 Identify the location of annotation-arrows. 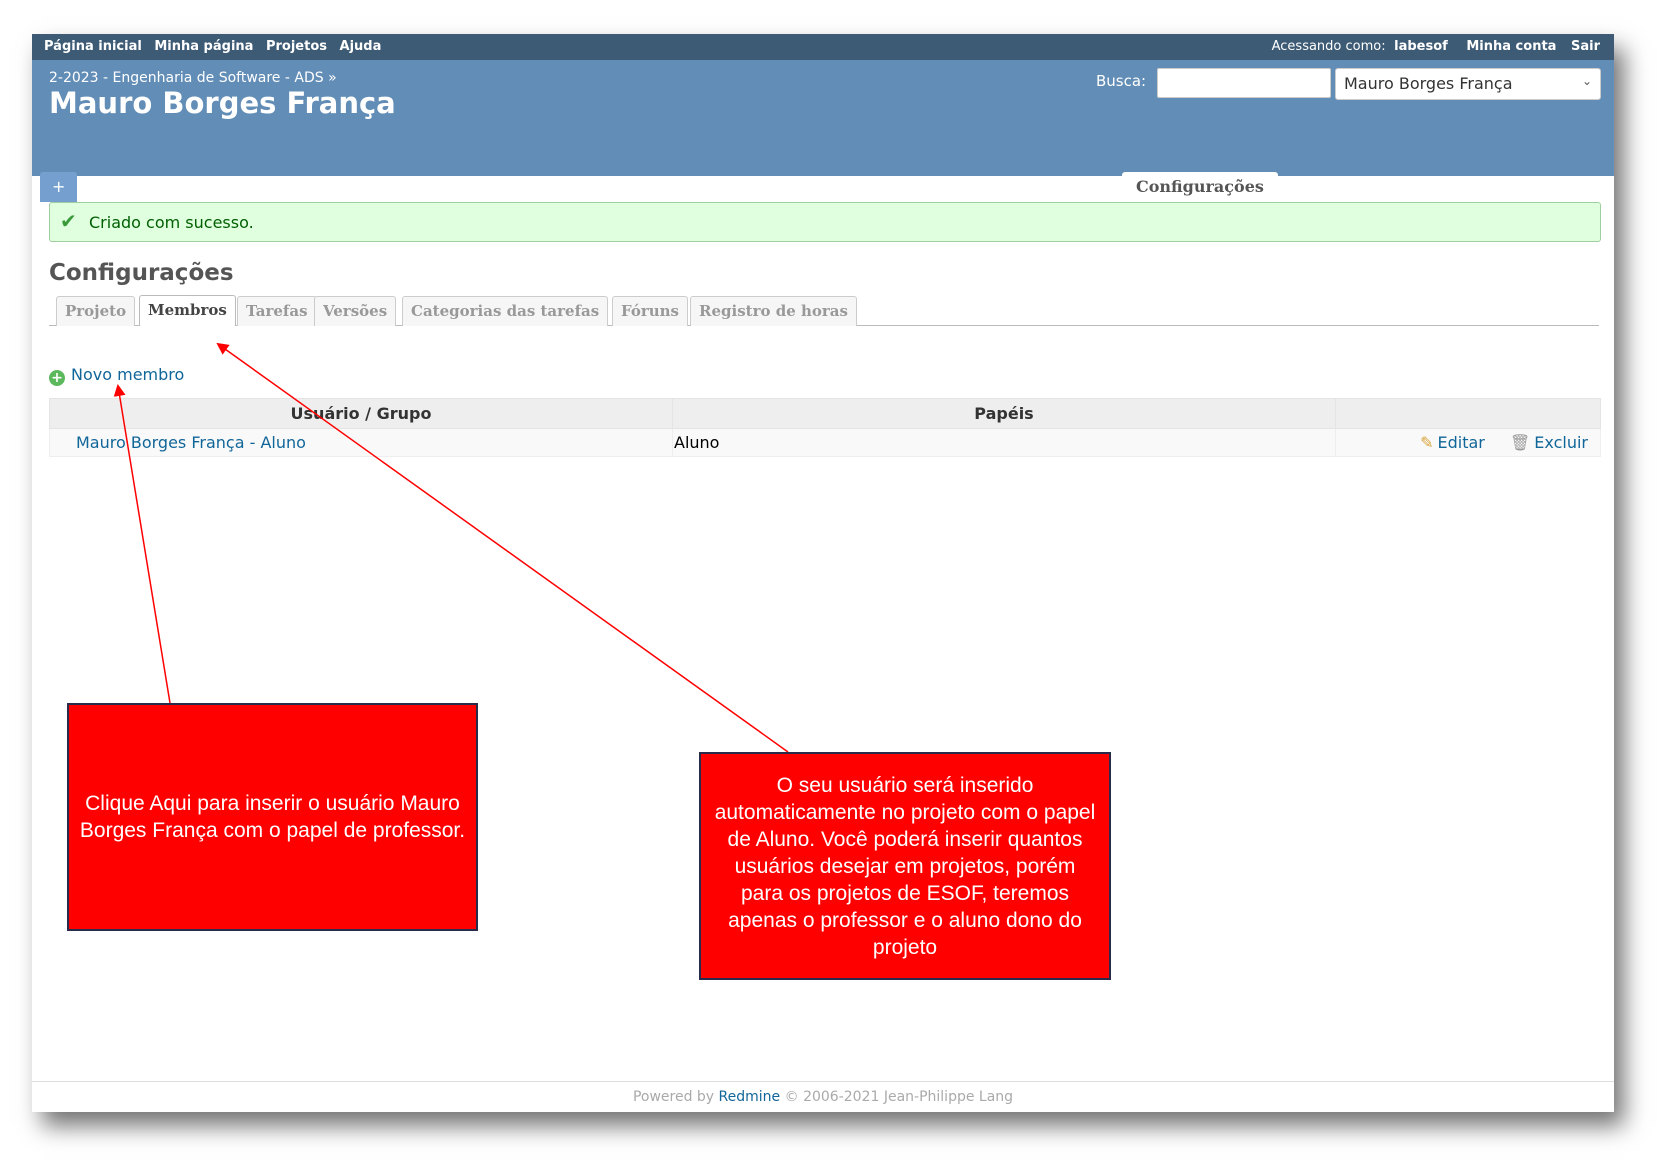
(451, 547).